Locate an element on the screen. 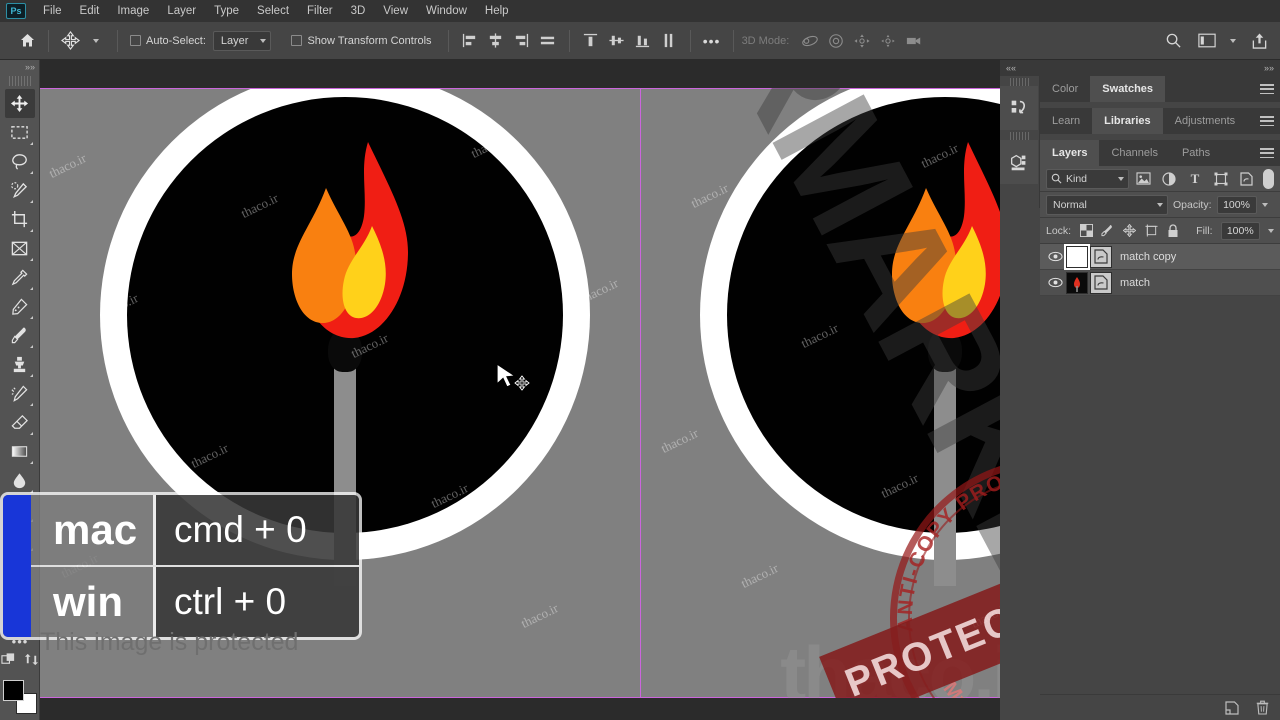  roll-3d-icon is located at coordinates (836, 41).